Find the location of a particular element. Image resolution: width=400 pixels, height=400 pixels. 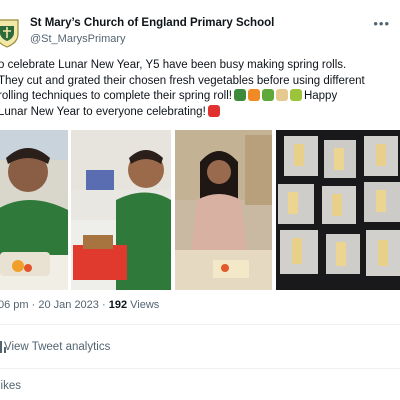

view-analytics-label: View Tweet analytics is located at coordinates (57, 347).